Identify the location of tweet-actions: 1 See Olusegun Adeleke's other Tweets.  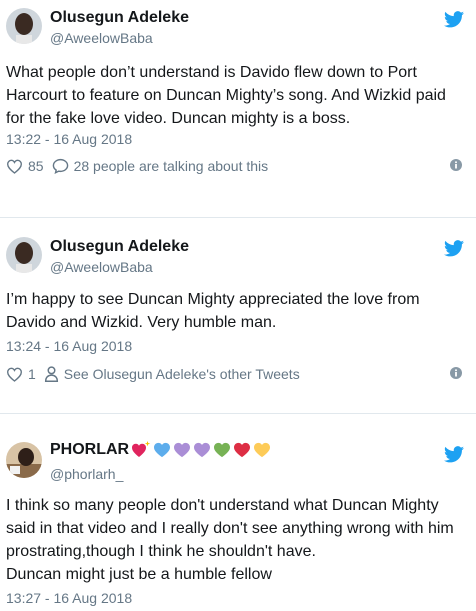
(157, 374).